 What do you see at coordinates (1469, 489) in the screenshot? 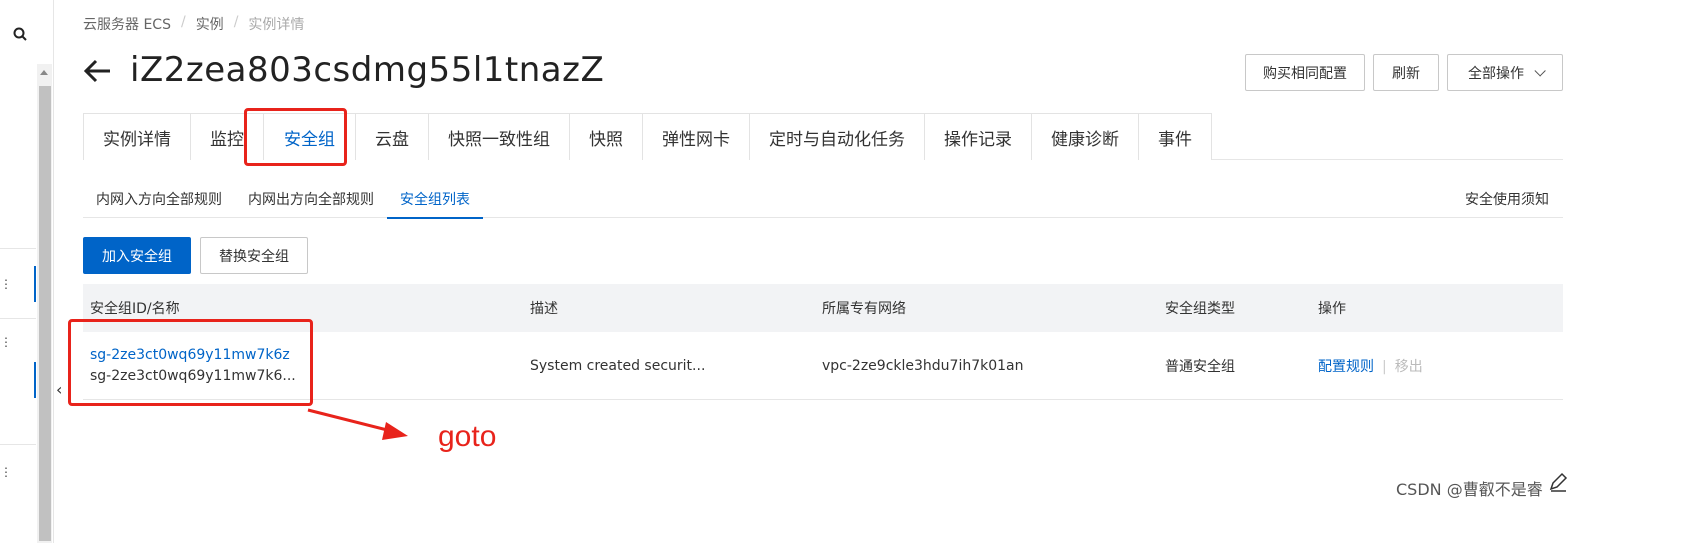
I see `watermark: CSDN @曹叡不是睿` at bounding box center [1469, 489].